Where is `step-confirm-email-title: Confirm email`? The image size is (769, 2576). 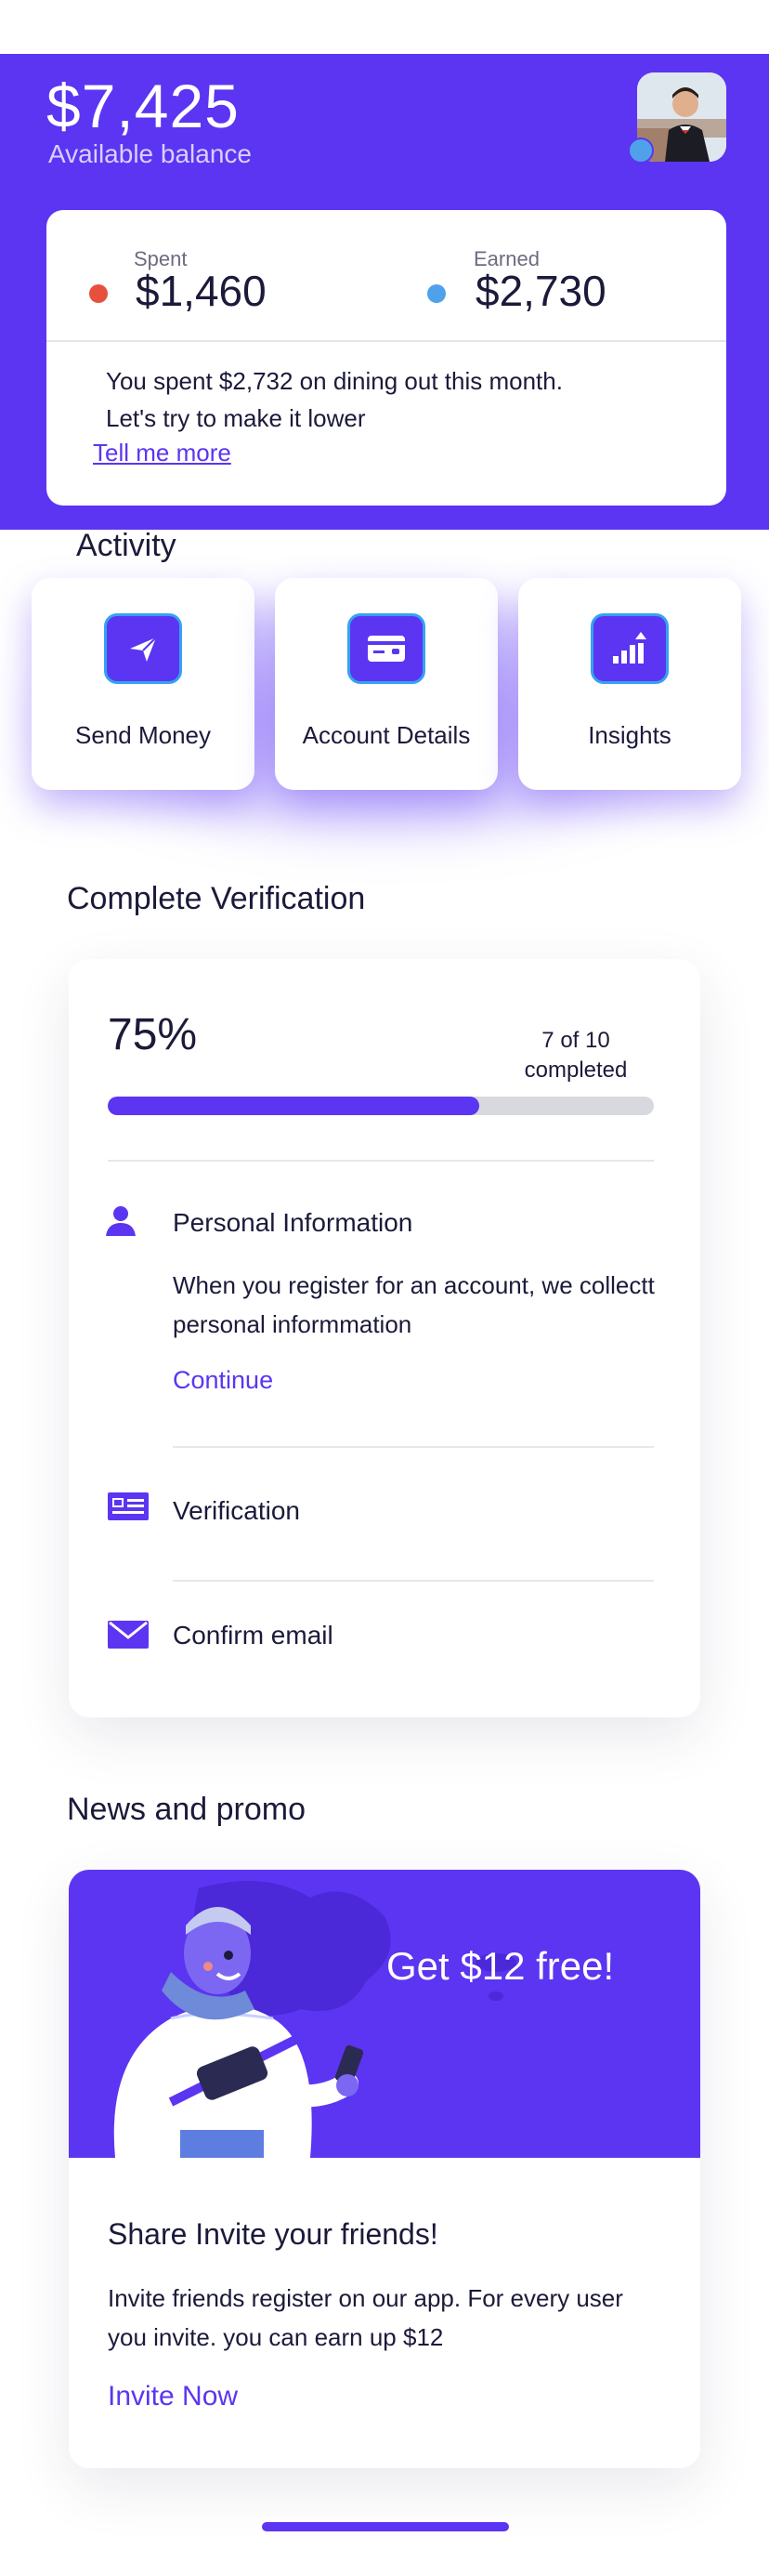 step-confirm-email-title: Confirm email is located at coordinates (253, 1635).